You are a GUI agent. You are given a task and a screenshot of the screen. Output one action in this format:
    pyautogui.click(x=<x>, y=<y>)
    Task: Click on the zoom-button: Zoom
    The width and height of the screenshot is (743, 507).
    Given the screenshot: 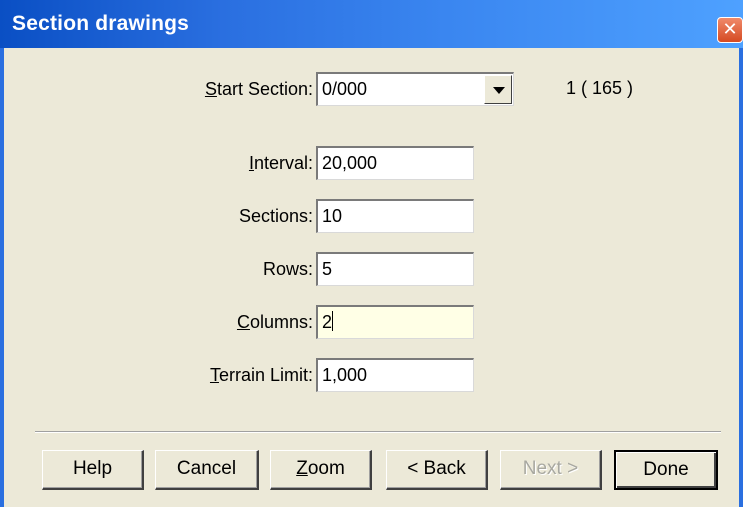 What is the action you would take?
    pyautogui.click(x=321, y=470)
    